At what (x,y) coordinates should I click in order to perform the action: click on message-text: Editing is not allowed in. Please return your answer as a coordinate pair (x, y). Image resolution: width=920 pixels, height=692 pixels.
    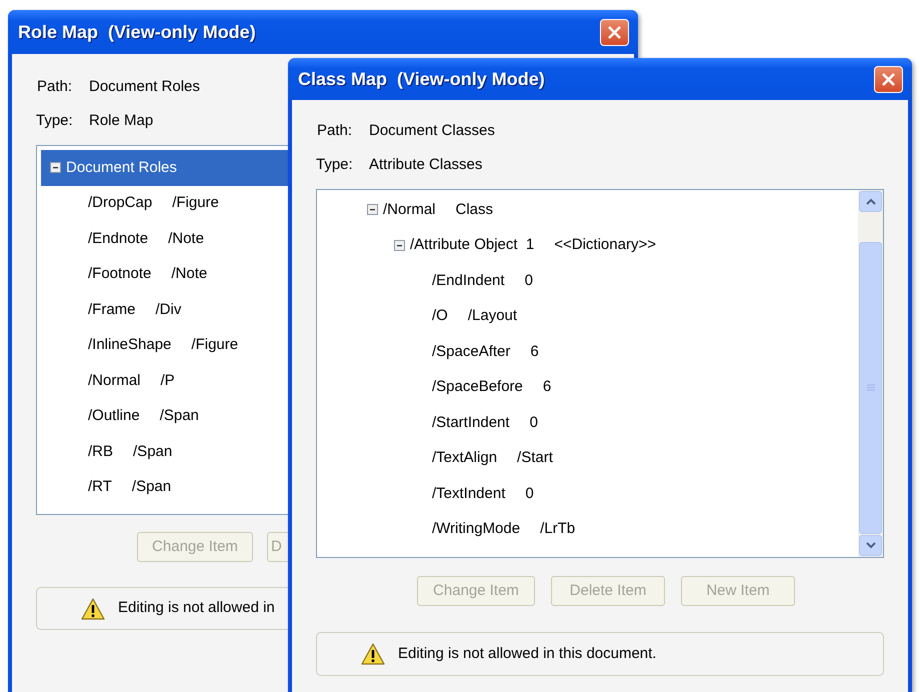
    Looking at the image, I should click on (196, 608).